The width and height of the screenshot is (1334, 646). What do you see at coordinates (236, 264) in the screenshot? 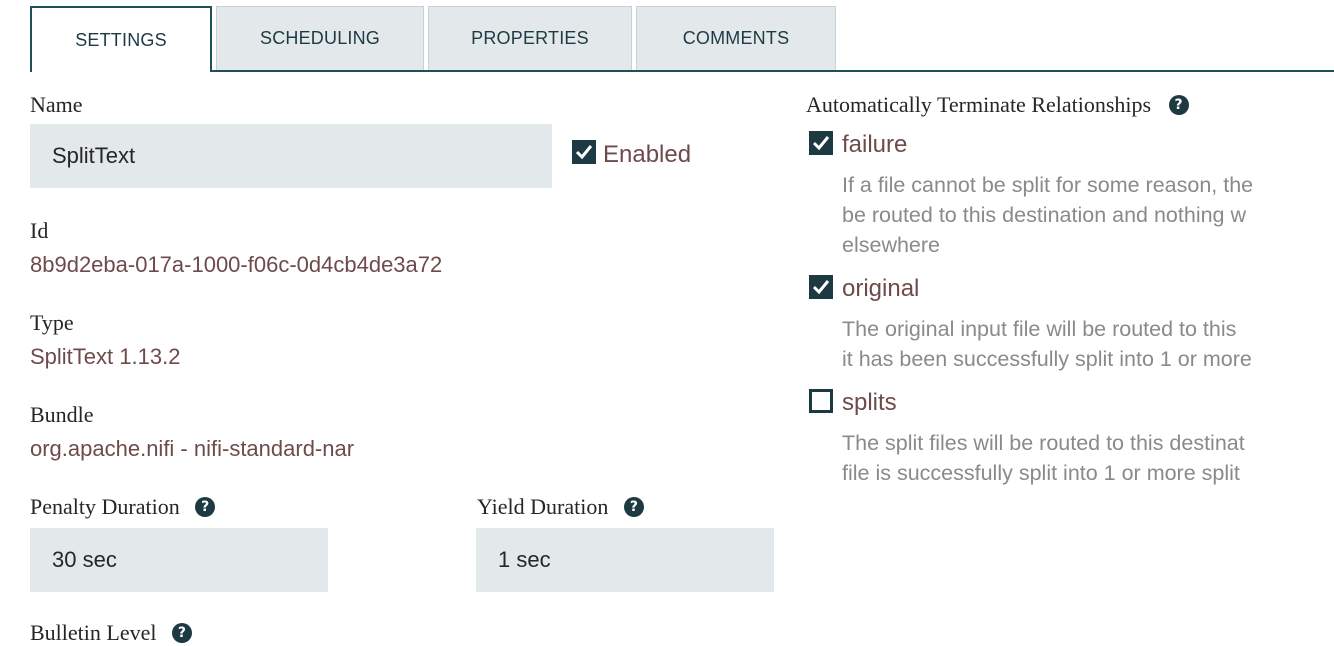
I see `id-value: 8b9d2eba-017a-1000-f06c-0d4cb4de3a72` at bounding box center [236, 264].